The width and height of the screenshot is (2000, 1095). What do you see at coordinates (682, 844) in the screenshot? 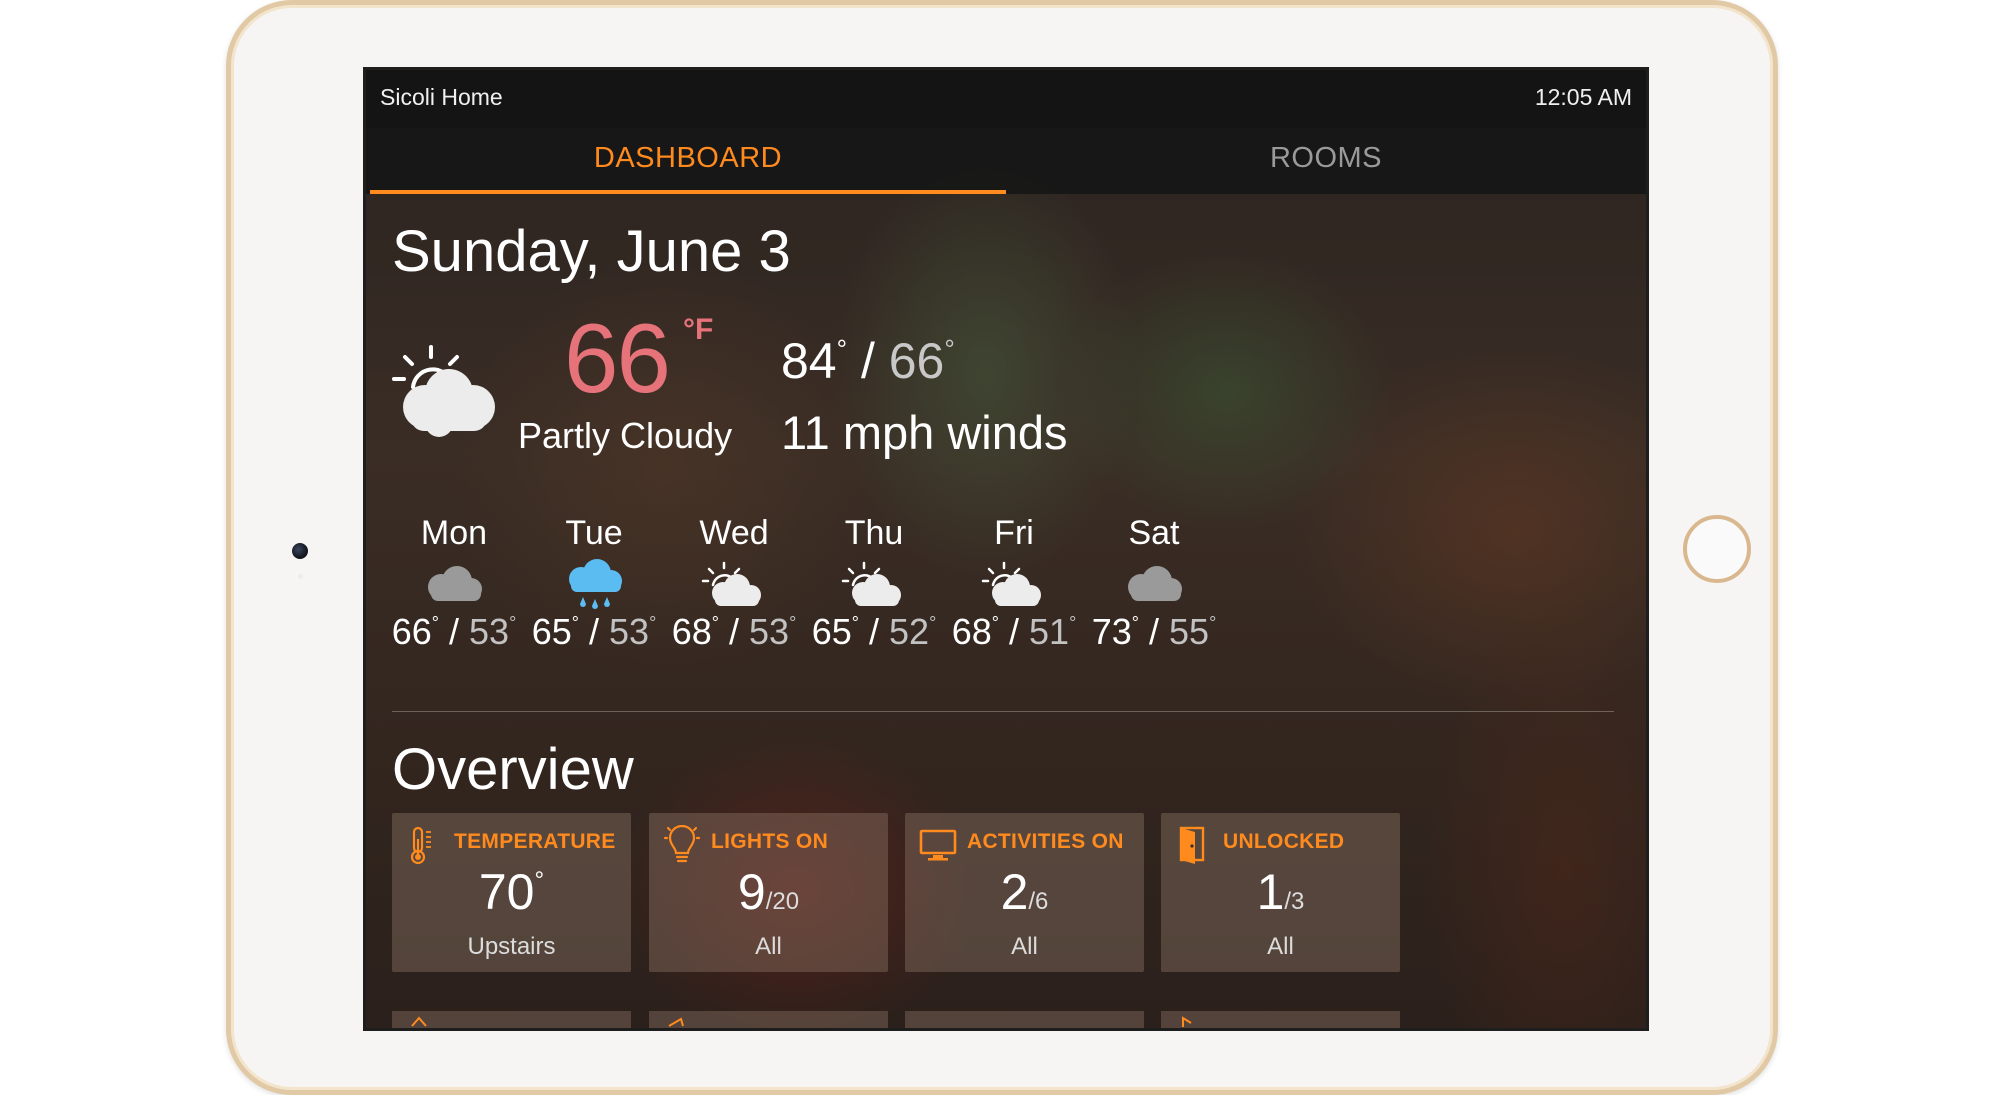
I see `lightbulb-icon` at bounding box center [682, 844].